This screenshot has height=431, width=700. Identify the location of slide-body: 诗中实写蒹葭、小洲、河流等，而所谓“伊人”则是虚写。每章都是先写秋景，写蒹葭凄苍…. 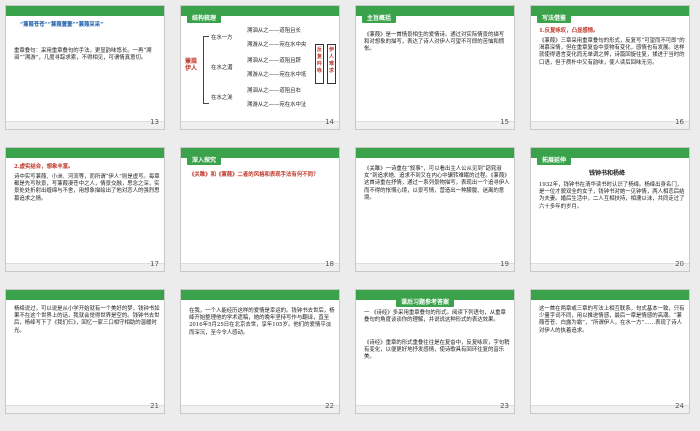
(87, 188).